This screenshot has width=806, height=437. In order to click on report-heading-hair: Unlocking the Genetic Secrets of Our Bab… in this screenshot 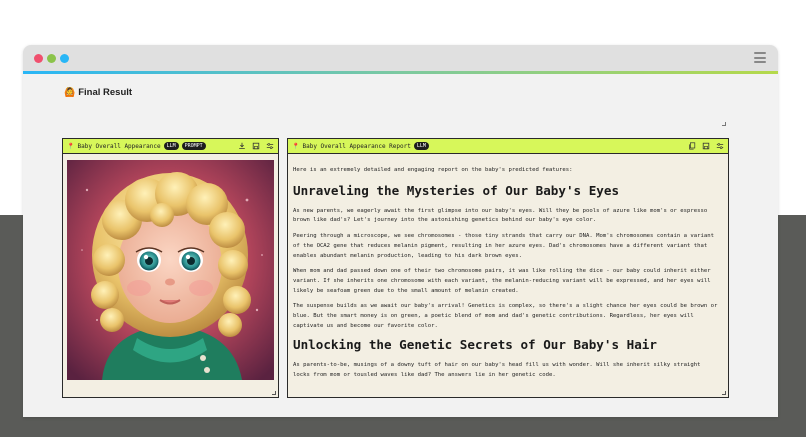, I will do `click(475, 345)`.